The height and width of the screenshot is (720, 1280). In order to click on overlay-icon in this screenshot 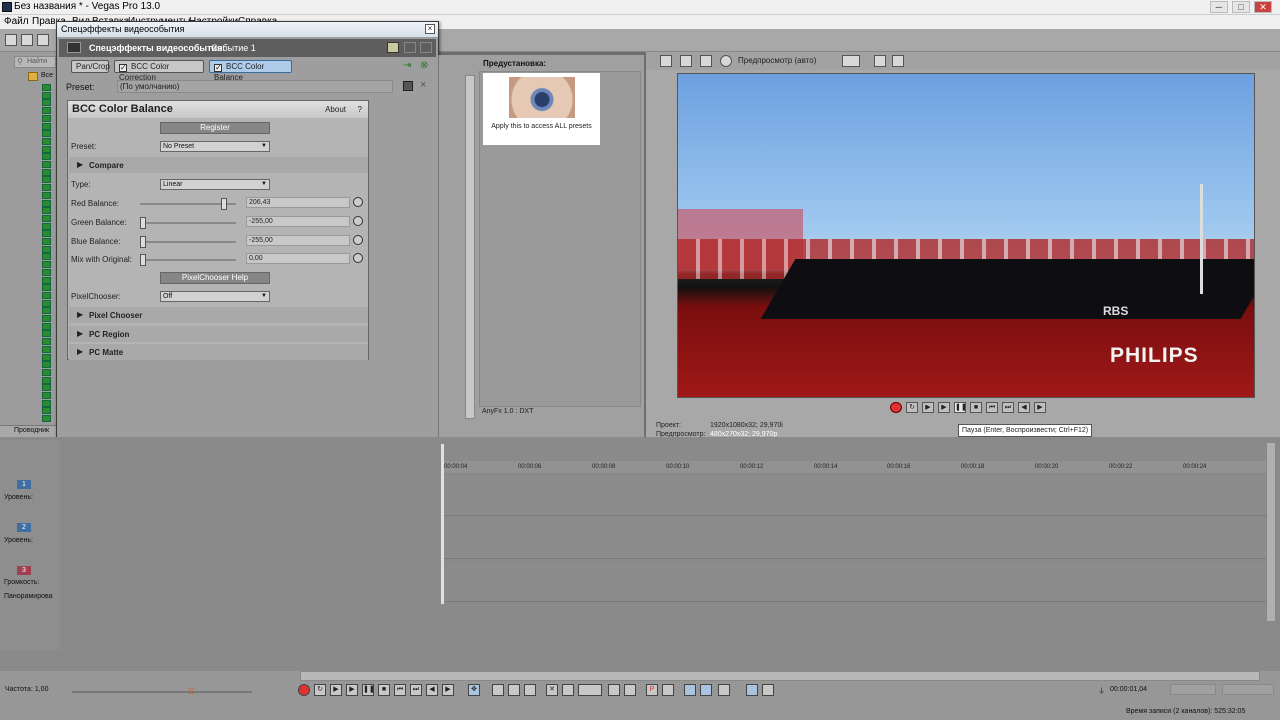, I will do `click(851, 61)`.